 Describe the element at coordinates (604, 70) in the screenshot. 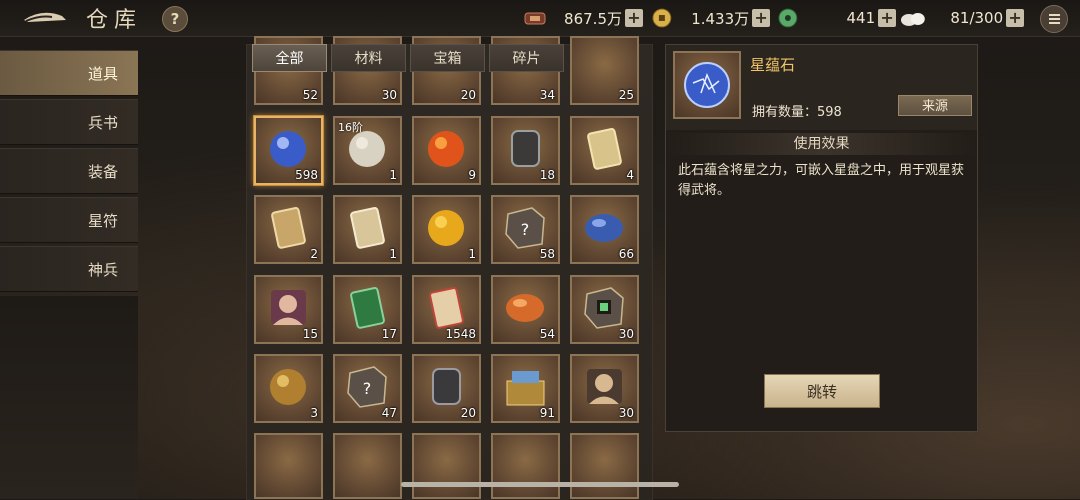

I see `item-slot: 25` at that location.